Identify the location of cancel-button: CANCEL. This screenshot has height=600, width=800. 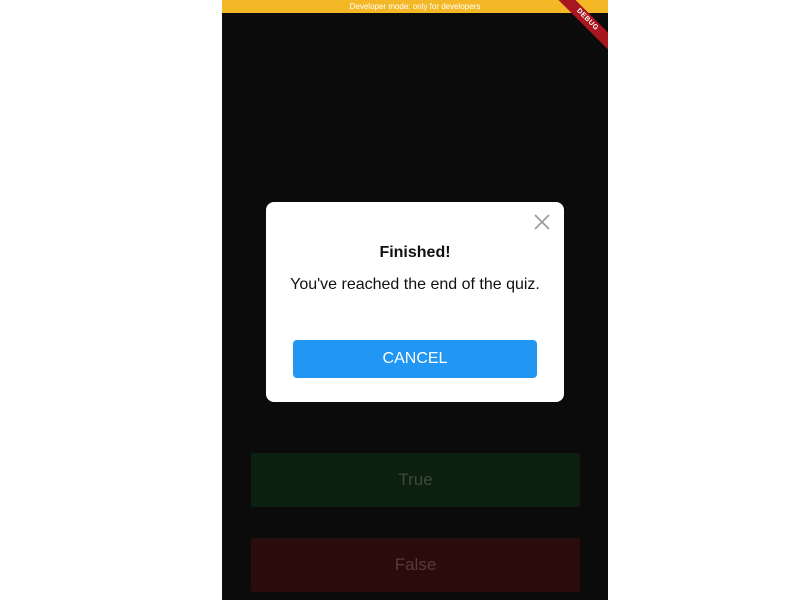
(415, 359).